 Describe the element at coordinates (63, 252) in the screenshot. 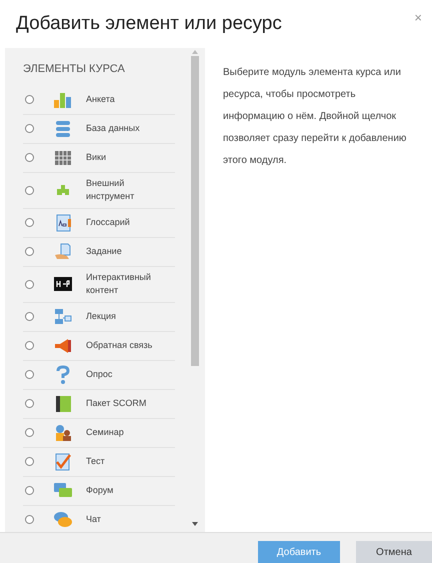

I see `hand-document-icon` at that location.